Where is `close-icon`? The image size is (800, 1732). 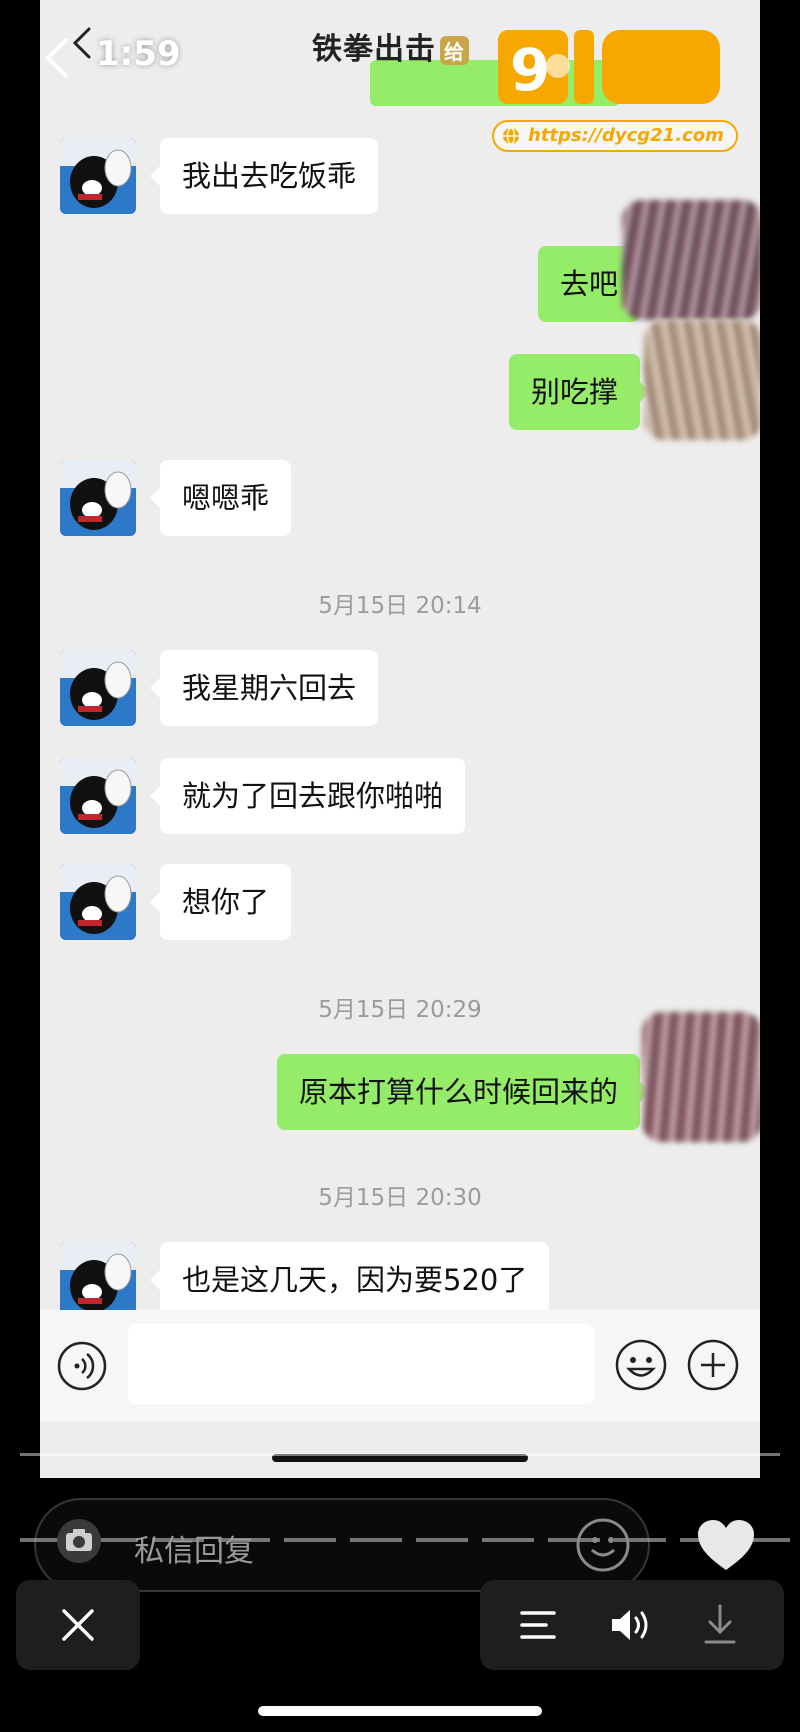 close-icon is located at coordinates (78, 1625).